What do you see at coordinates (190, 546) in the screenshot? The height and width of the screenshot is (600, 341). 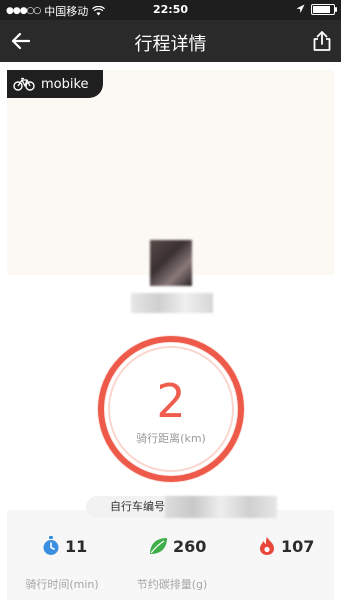 I see `carbon-saved-value: 260` at bounding box center [190, 546].